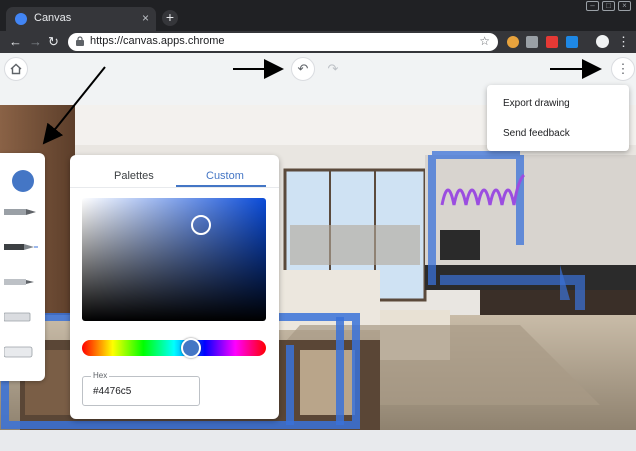 The width and height of the screenshot is (636, 451). I want to click on redo-button: ↷, so click(333, 69).